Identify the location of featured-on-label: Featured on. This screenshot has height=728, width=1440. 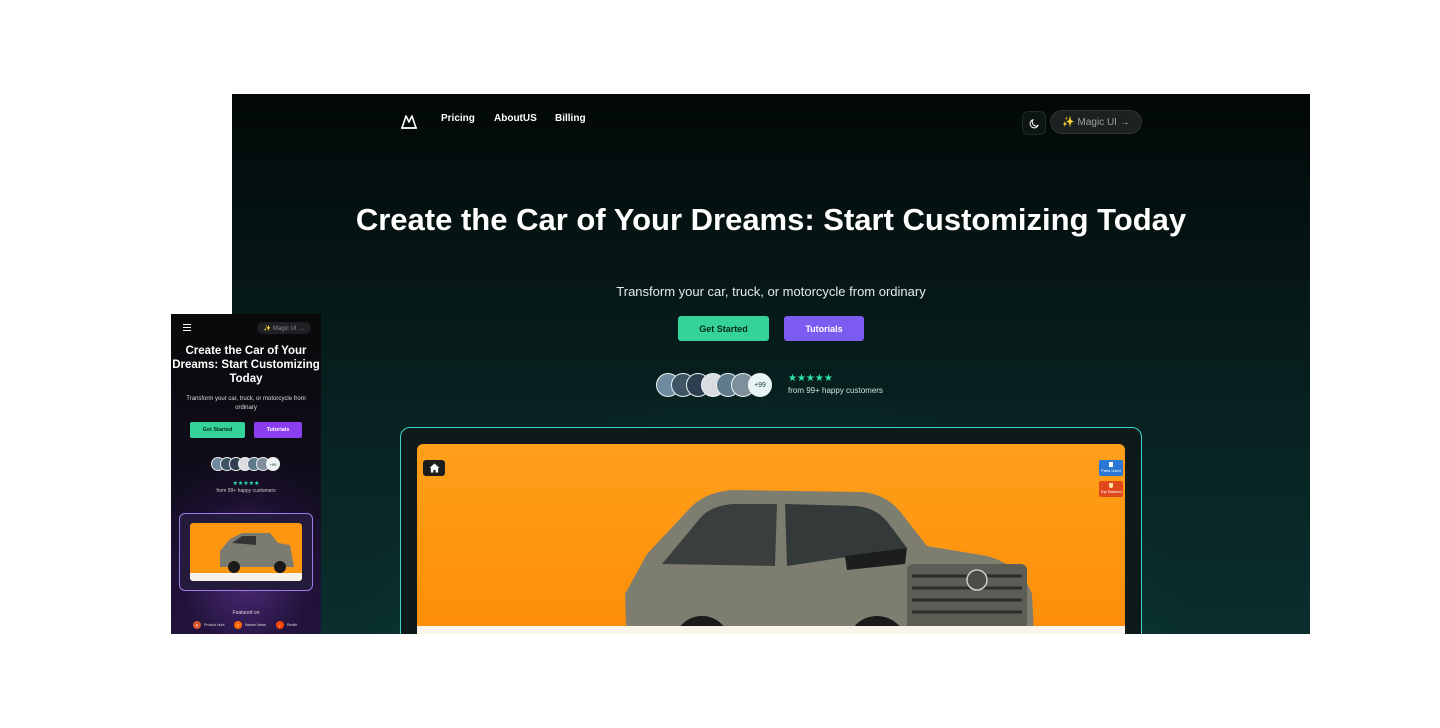
(246, 613).